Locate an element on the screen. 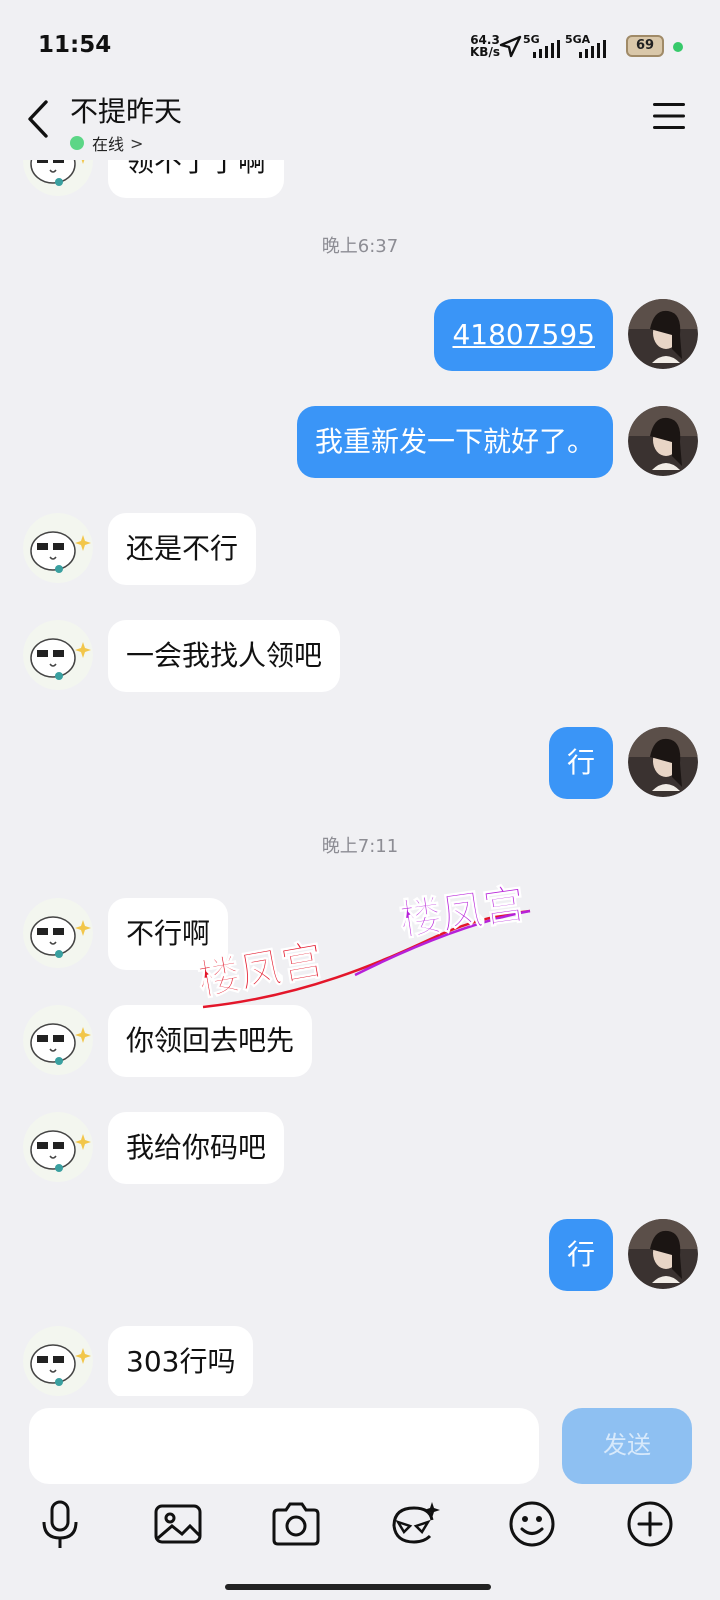  image-icon is located at coordinates (178, 1524).